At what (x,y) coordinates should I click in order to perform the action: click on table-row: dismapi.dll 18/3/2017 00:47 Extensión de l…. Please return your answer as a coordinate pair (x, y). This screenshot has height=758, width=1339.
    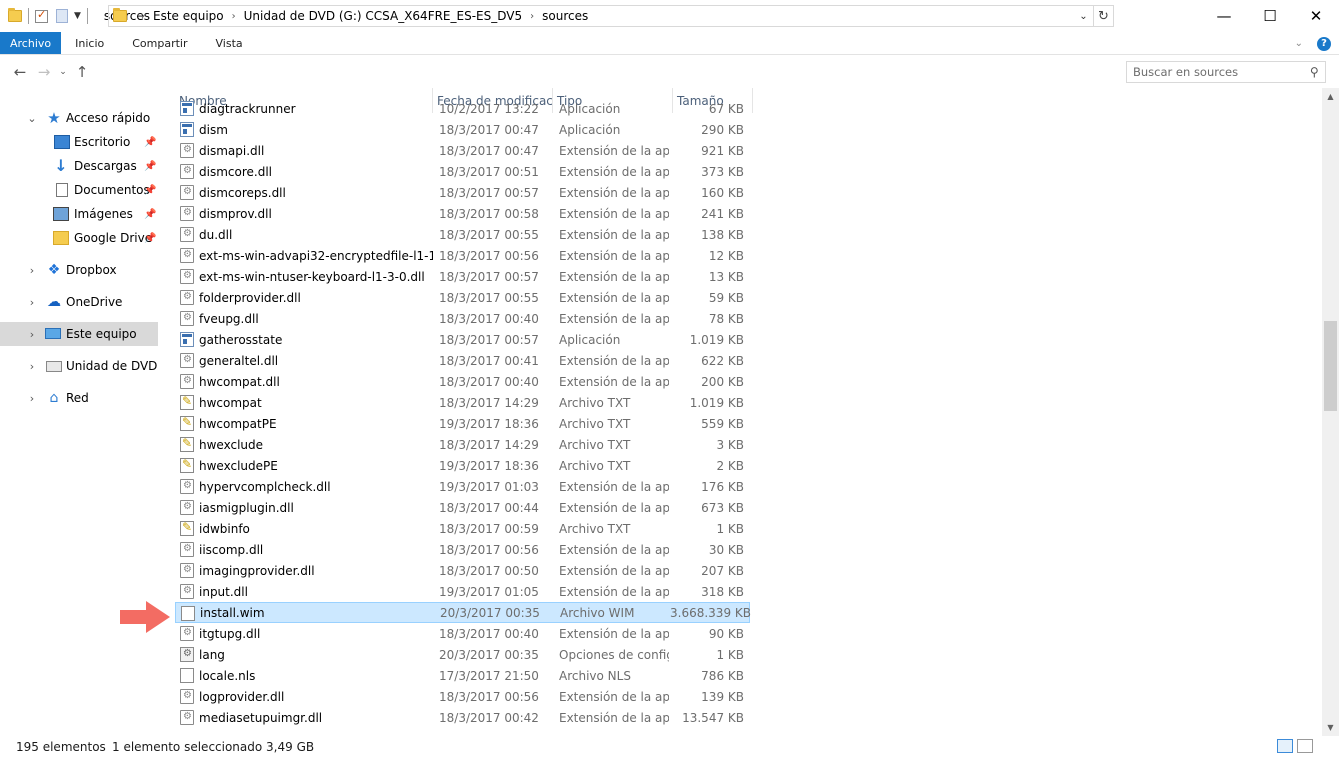
    Looking at the image, I should click on (462, 150).